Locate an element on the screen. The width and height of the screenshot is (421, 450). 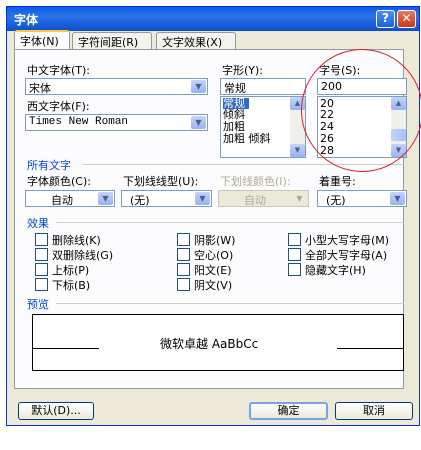
underline-color-combo: 自动 ▼ is located at coordinates (263, 198).